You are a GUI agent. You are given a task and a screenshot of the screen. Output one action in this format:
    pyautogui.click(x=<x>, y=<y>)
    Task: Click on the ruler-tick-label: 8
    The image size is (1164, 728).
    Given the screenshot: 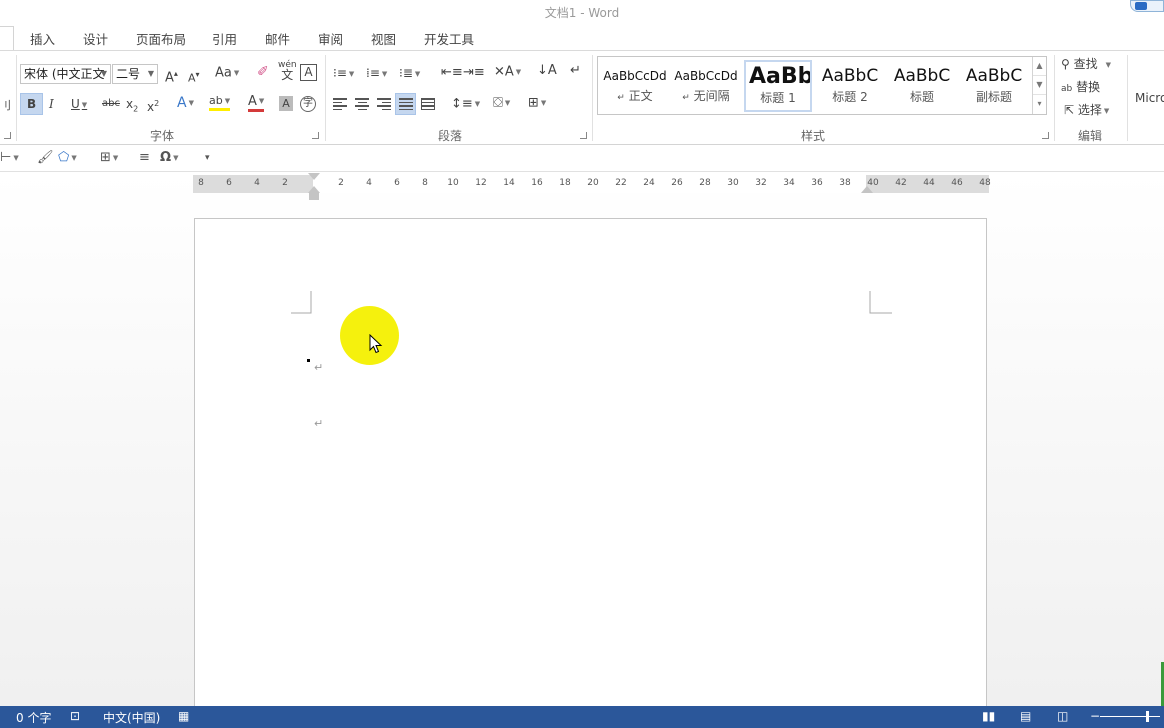 What is the action you would take?
    pyautogui.click(x=425, y=183)
    